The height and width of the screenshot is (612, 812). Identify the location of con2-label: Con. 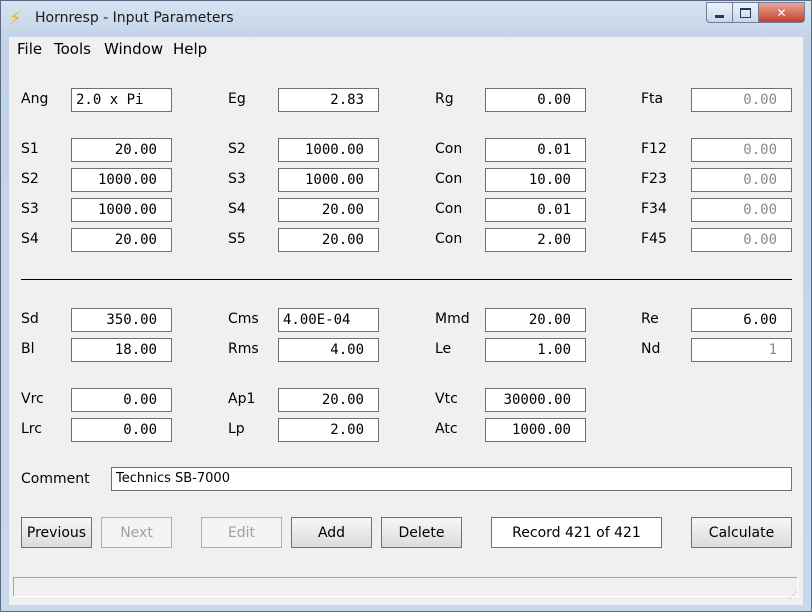
(449, 179).